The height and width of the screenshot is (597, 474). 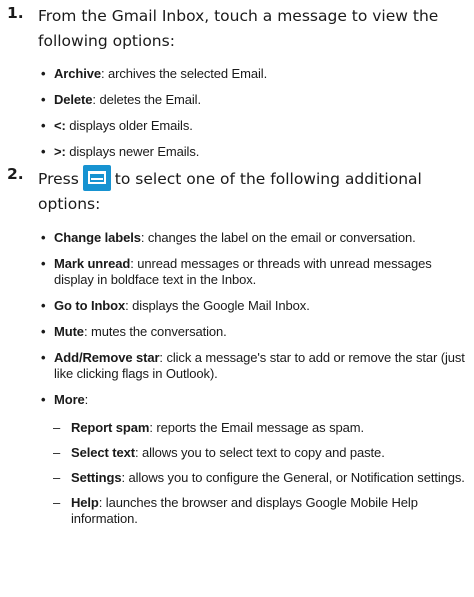 I want to click on step-number: 1., so click(x=15, y=13).